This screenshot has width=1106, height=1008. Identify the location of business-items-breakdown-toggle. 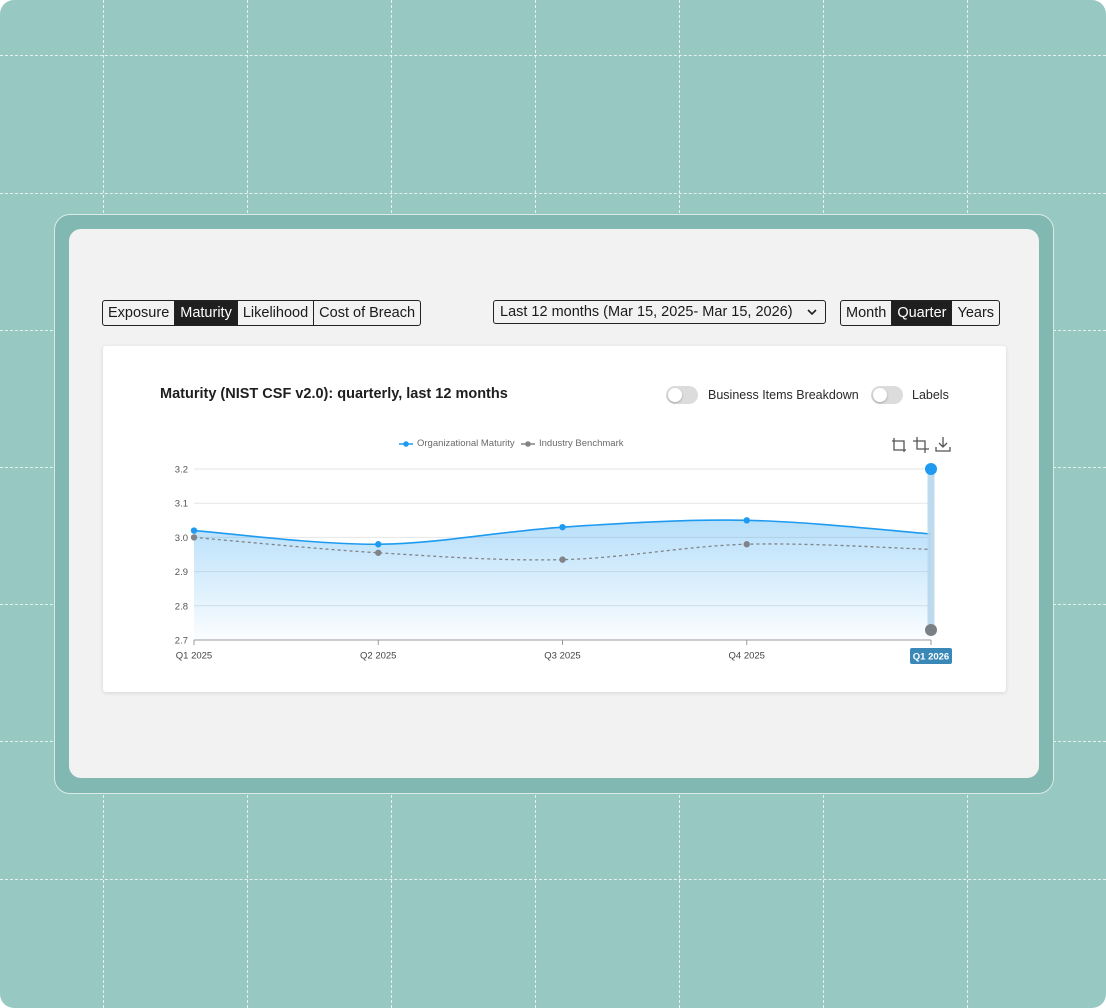
(682, 395).